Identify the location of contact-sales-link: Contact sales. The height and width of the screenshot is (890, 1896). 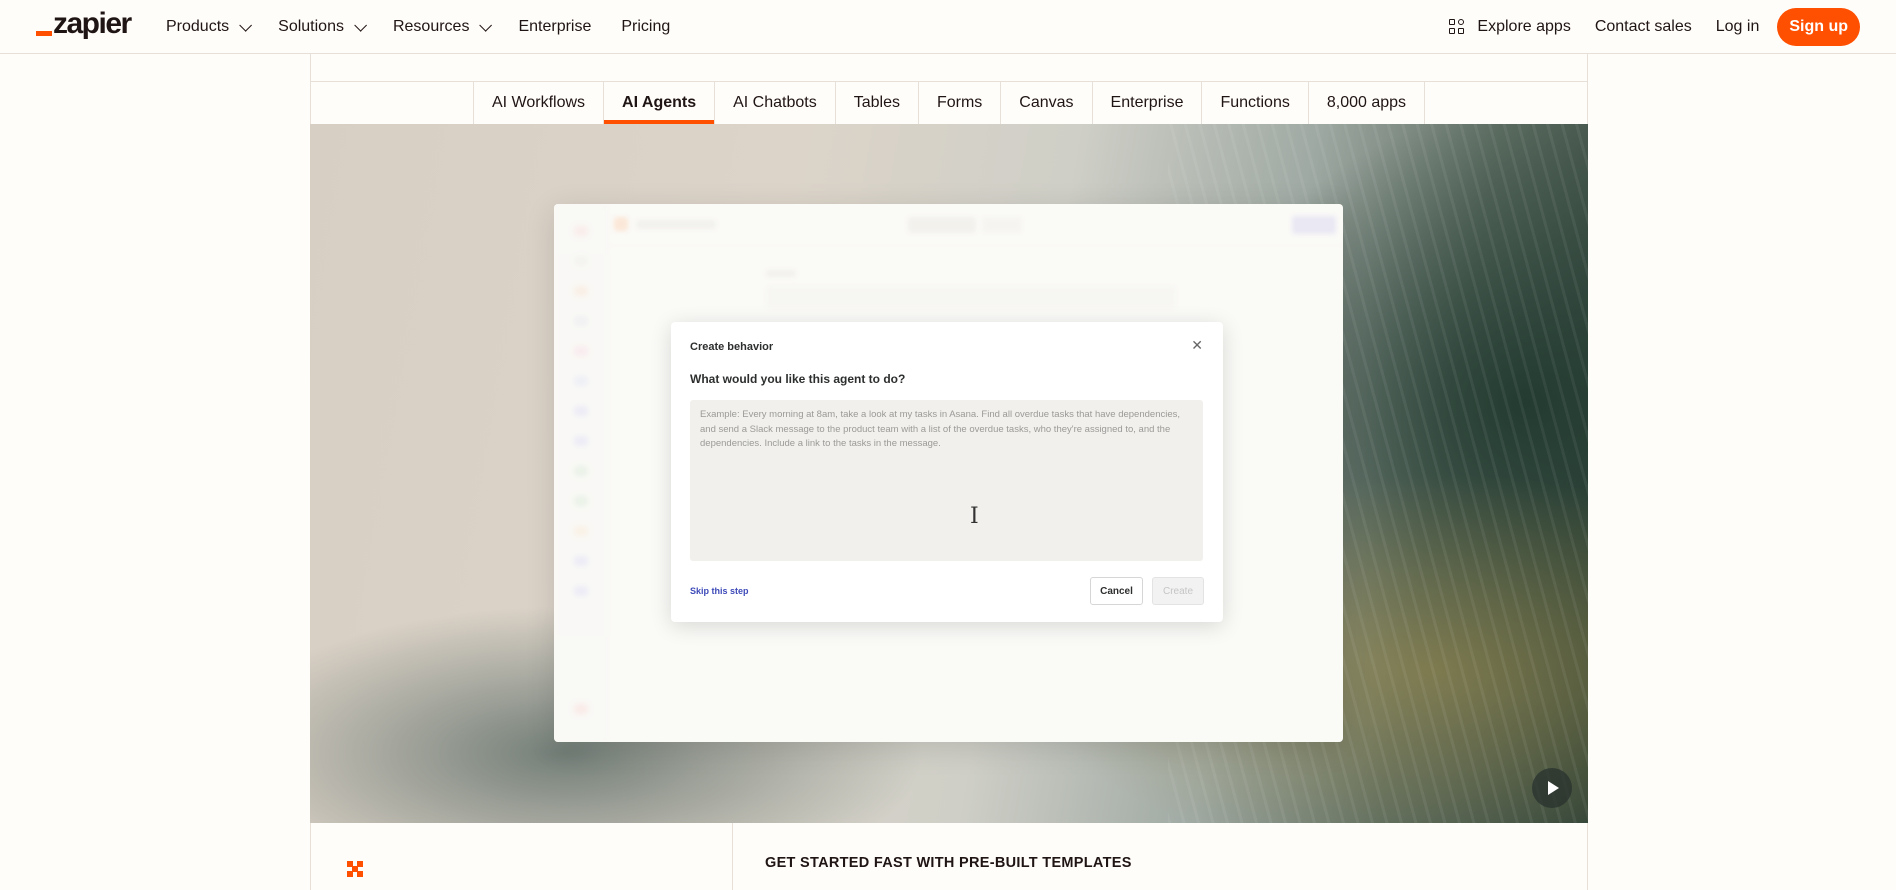
(1643, 27).